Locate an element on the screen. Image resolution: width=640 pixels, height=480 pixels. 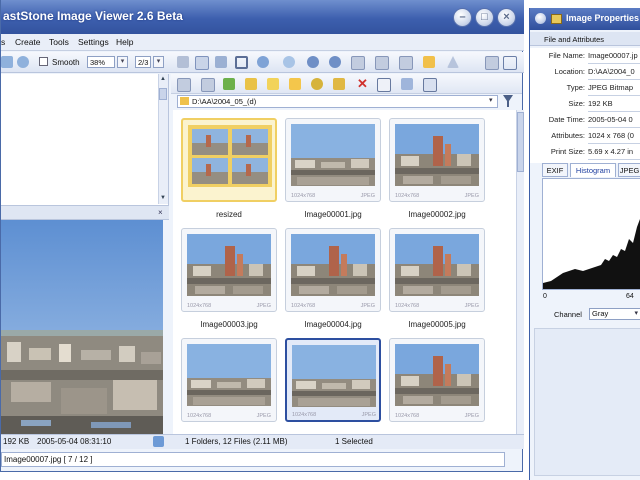
folder-tree-scrollbar: ▲ ▼ is located at coordinates (163, 139).